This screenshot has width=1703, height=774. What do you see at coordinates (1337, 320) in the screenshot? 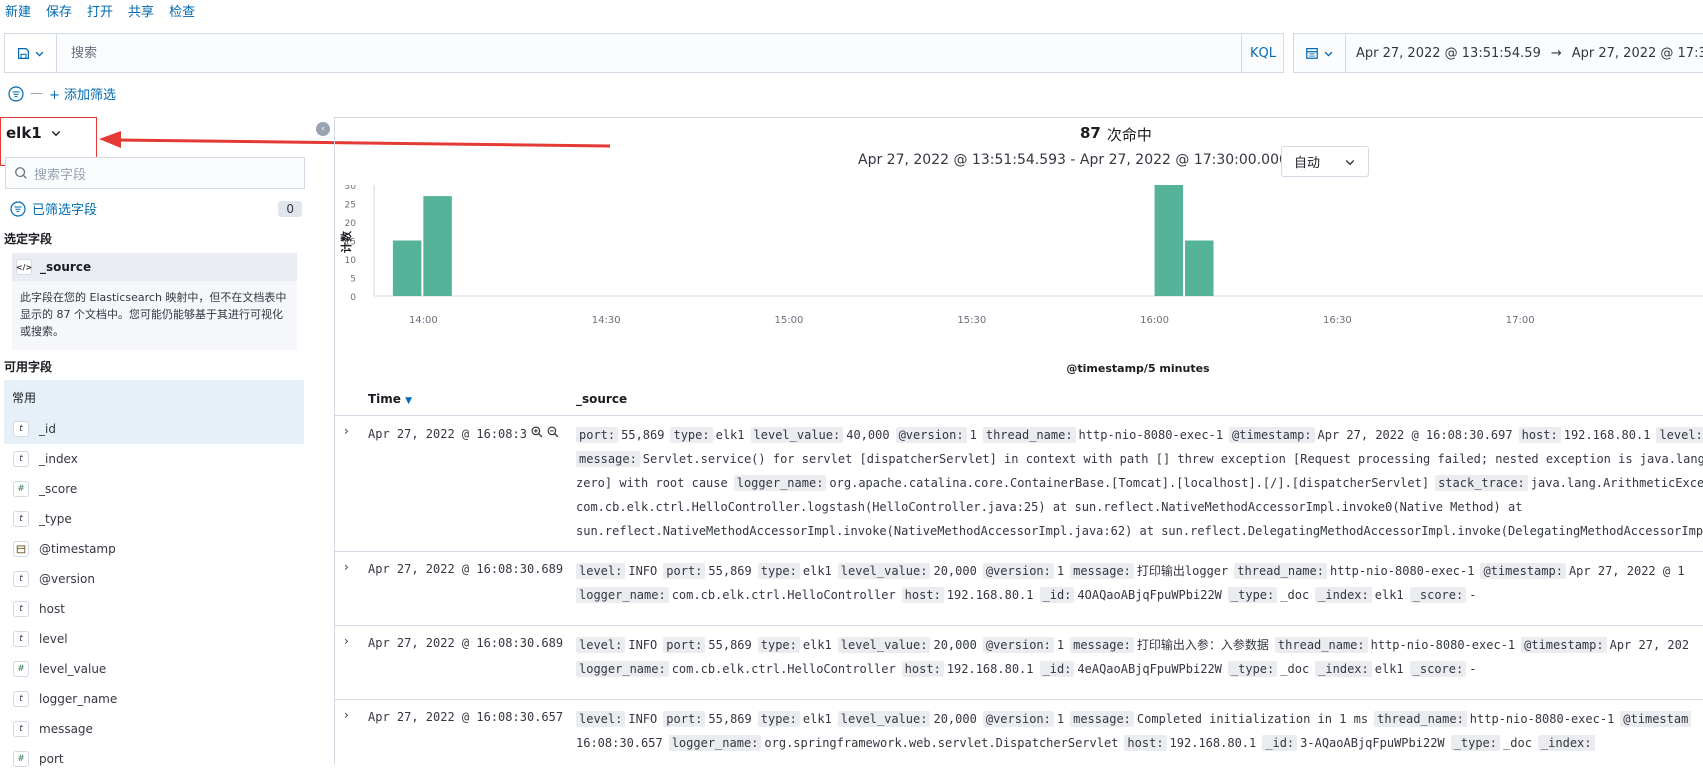
I see `x-tick-label: 16:30` at bounding box center [1337, 320].